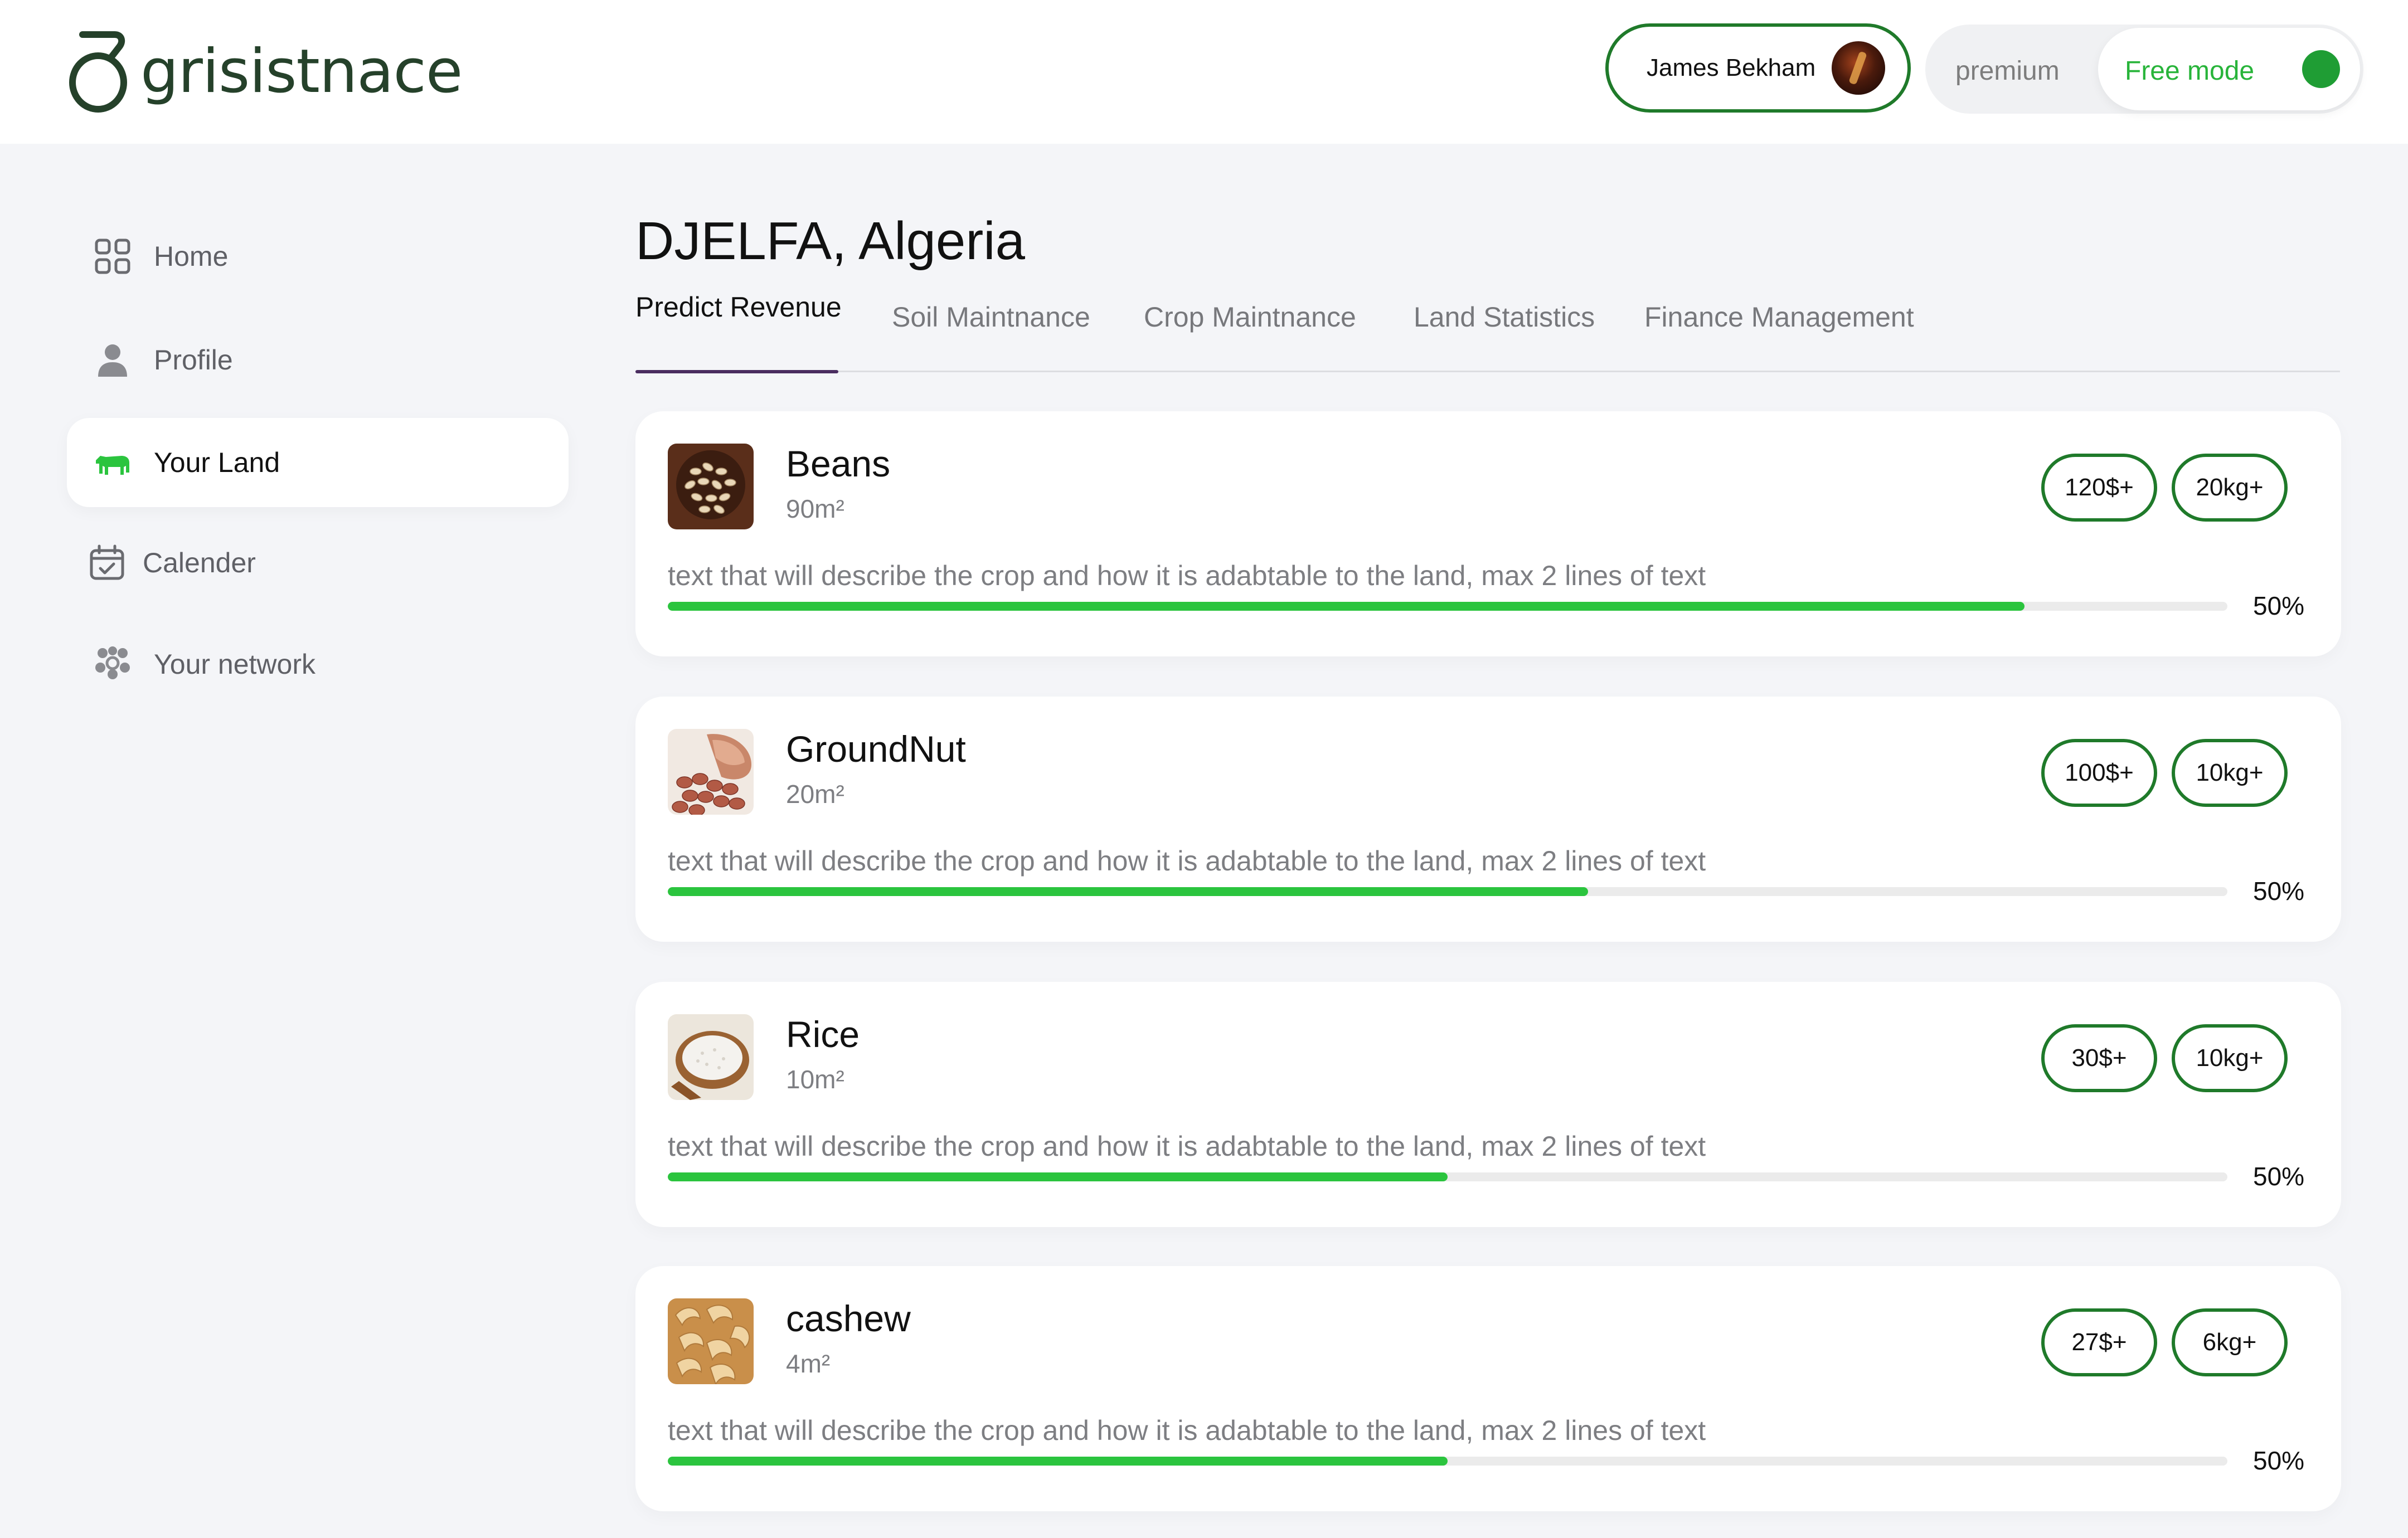  What do you see at coordinates (113, 664) in the screenshot?
I see `network-icon` at bounding box center [113, 664].